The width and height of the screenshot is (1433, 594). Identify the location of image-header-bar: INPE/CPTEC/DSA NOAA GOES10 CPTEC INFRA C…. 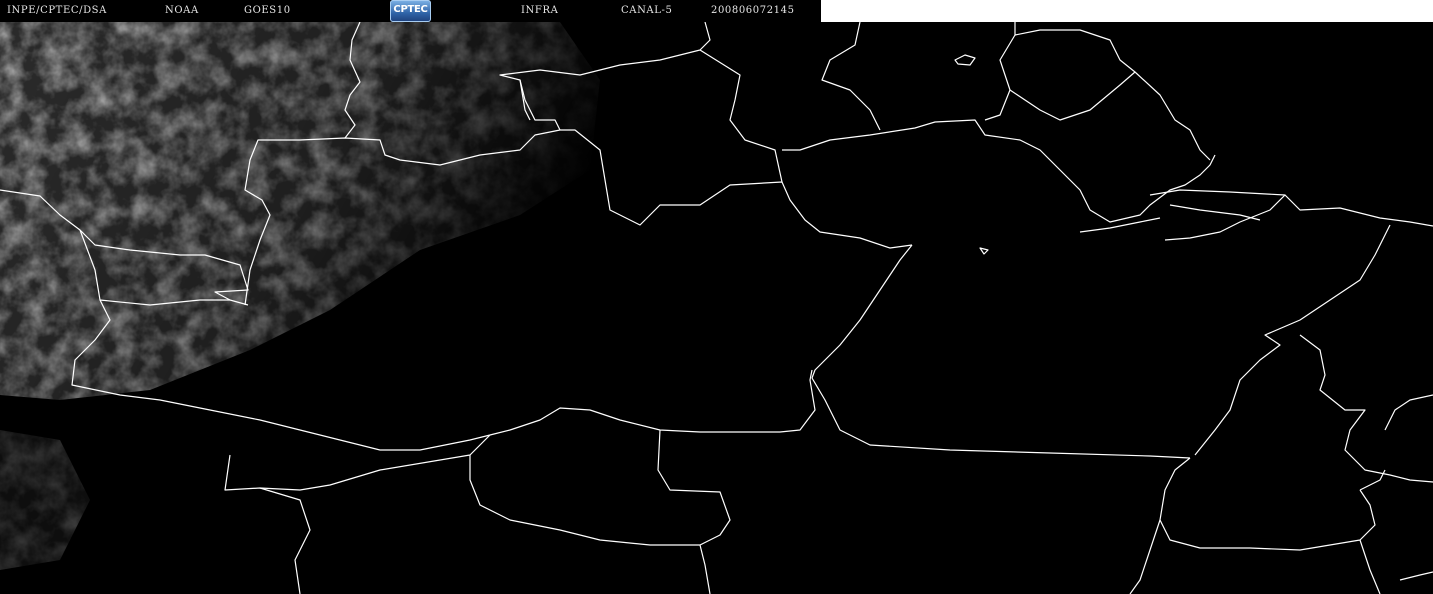
(410, 11).